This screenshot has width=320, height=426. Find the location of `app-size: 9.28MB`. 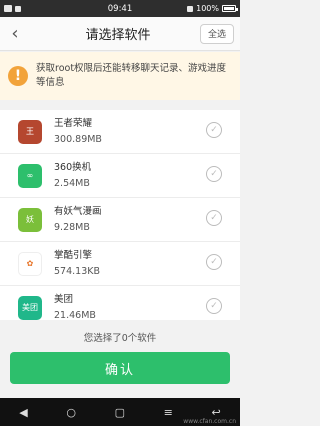

app-size: 9.28MB is located at coordinates (72, 227).